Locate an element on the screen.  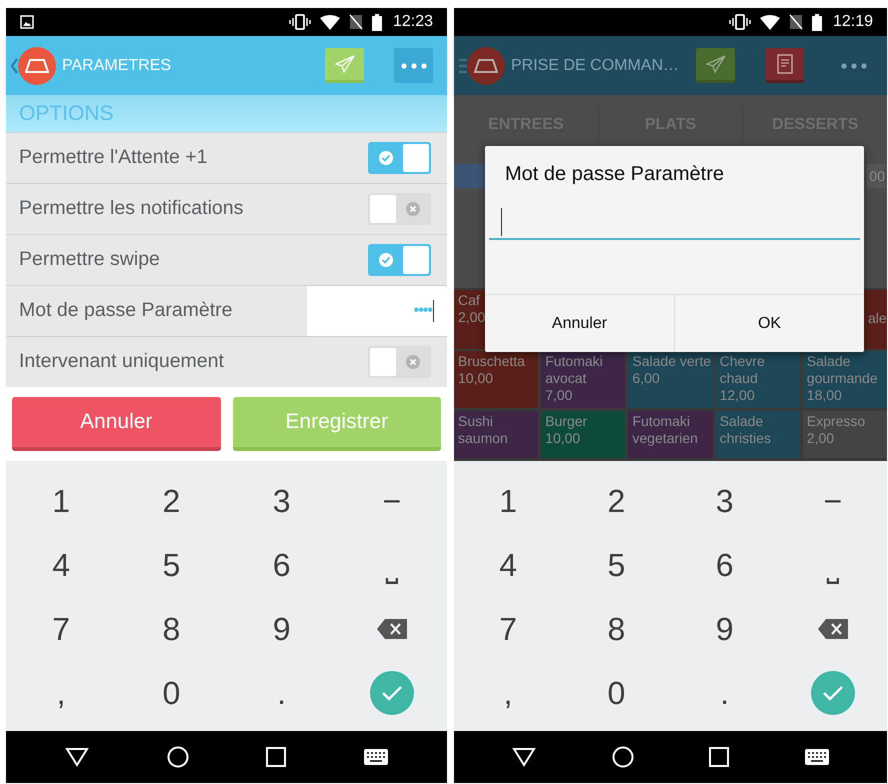
wifi-icon is located at coordinates (330, 22).